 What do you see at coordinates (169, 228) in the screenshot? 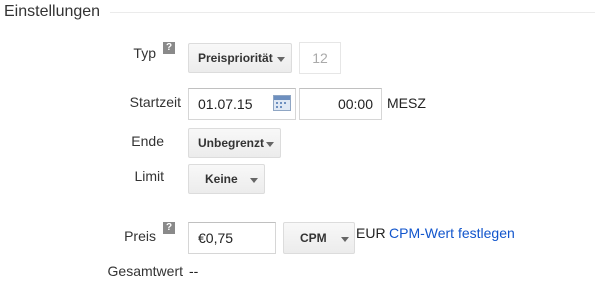
I see `preis-help-icon: ?` at bounding box center [169, 228].